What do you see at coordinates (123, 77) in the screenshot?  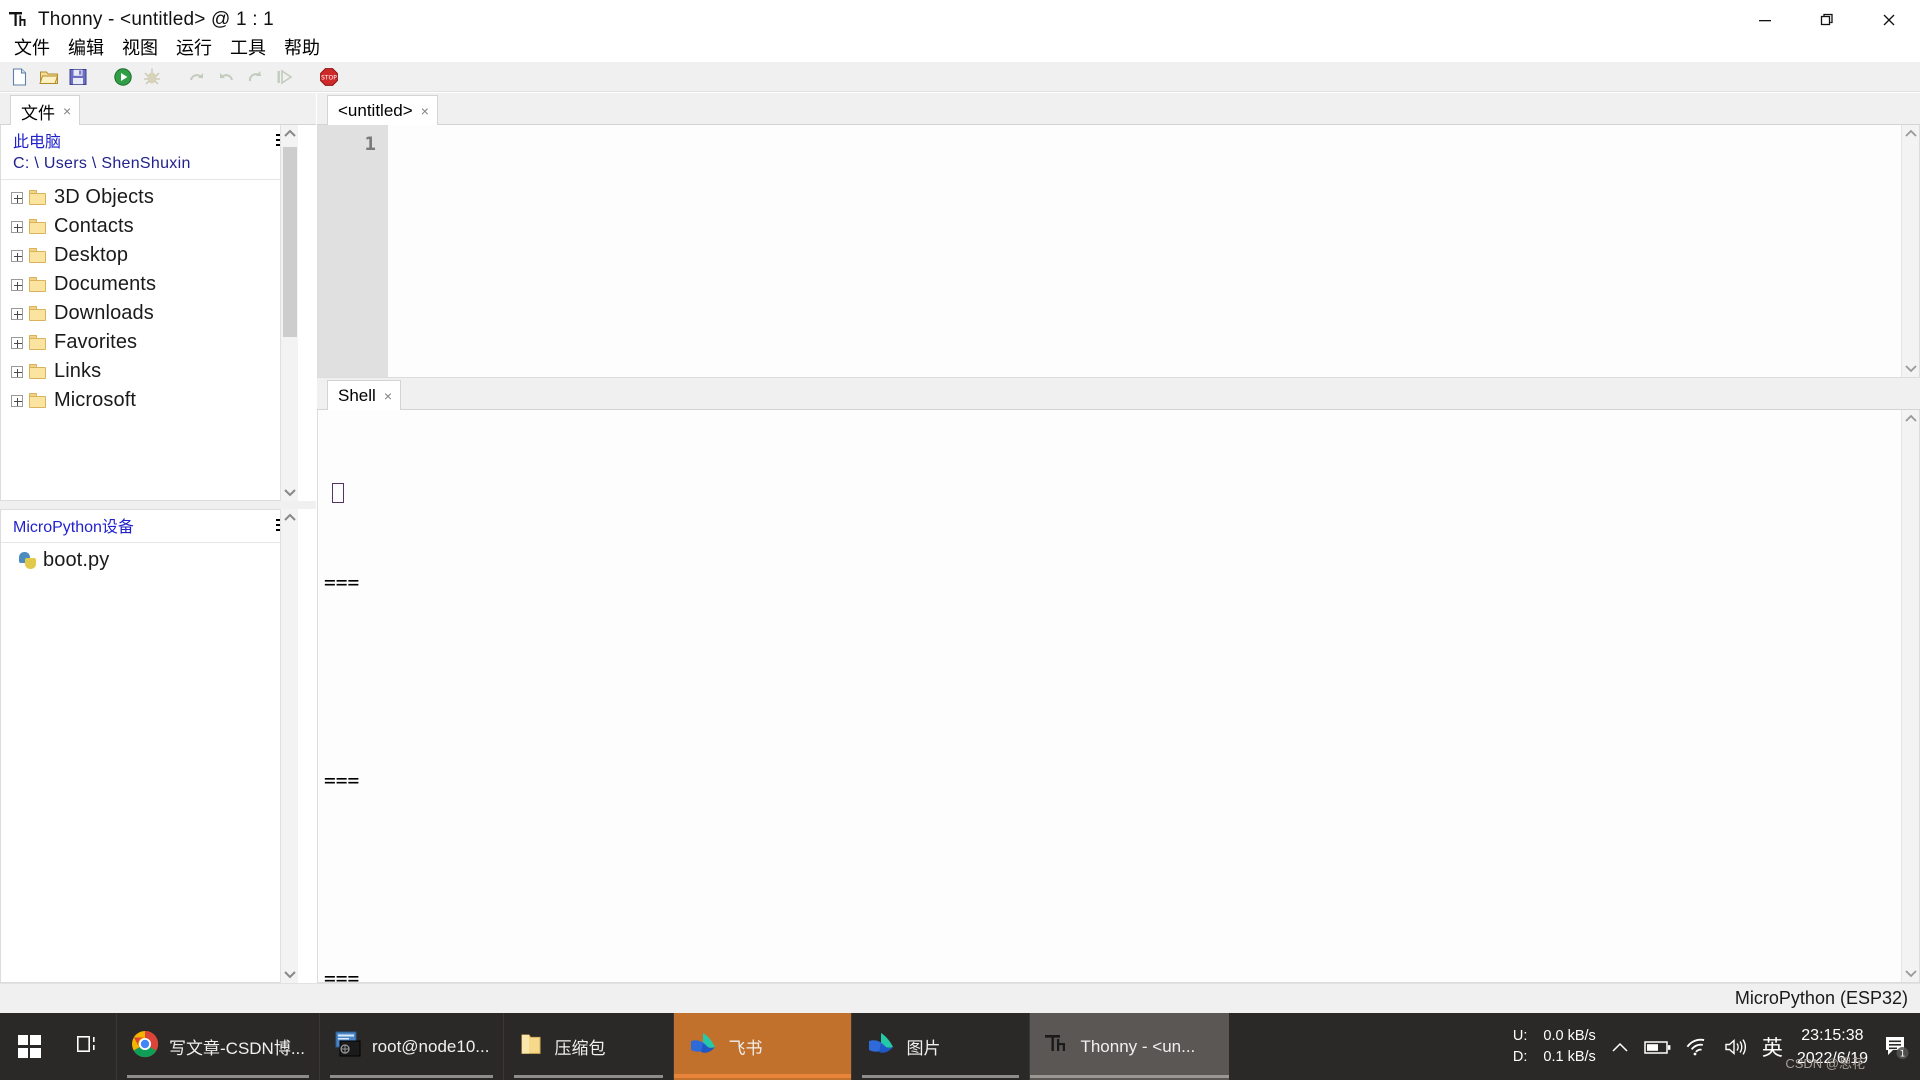 I see `run-icon` at bounding box center [123, 77].